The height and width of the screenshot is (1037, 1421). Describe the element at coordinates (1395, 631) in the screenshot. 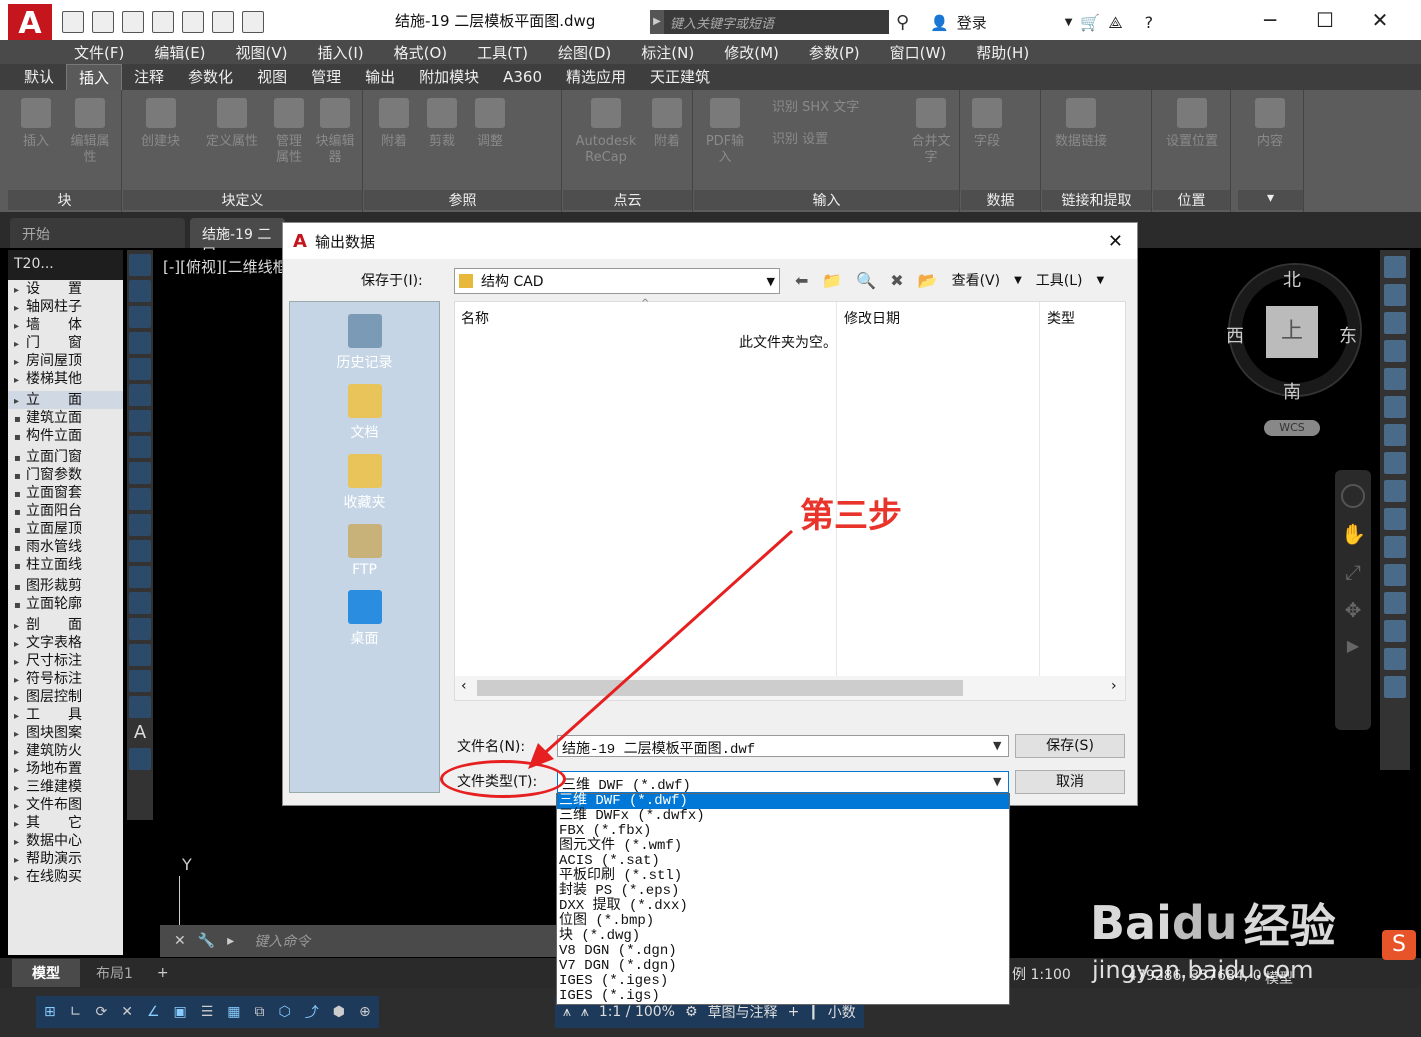

I see `chamfer-icon` at that location.